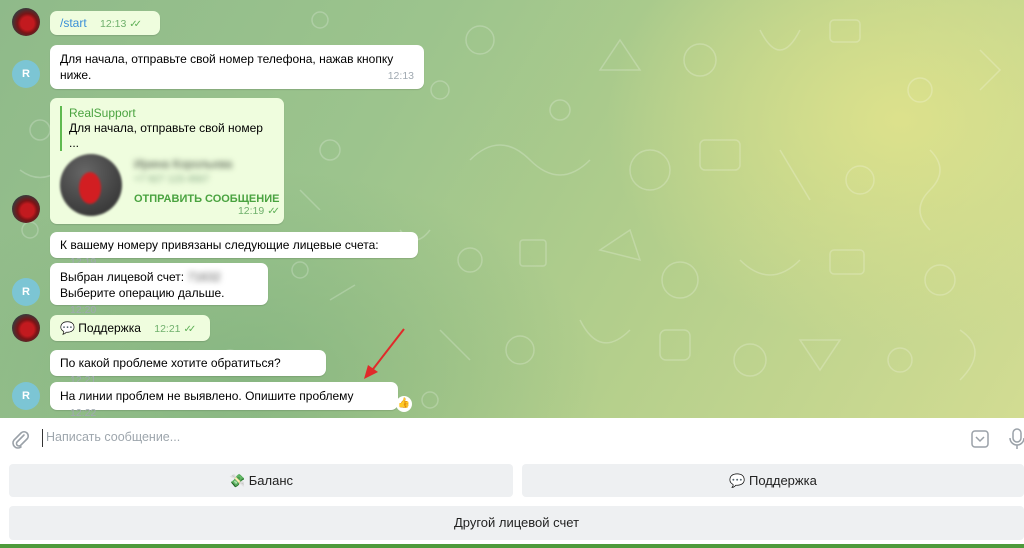 Image resolution: width=1024 pixels, height=548 pixels. What do you see at coordinates (271, 480) in the screenshot?
I see `balance-button-label: Баланс` at bounding box center [271, 480].